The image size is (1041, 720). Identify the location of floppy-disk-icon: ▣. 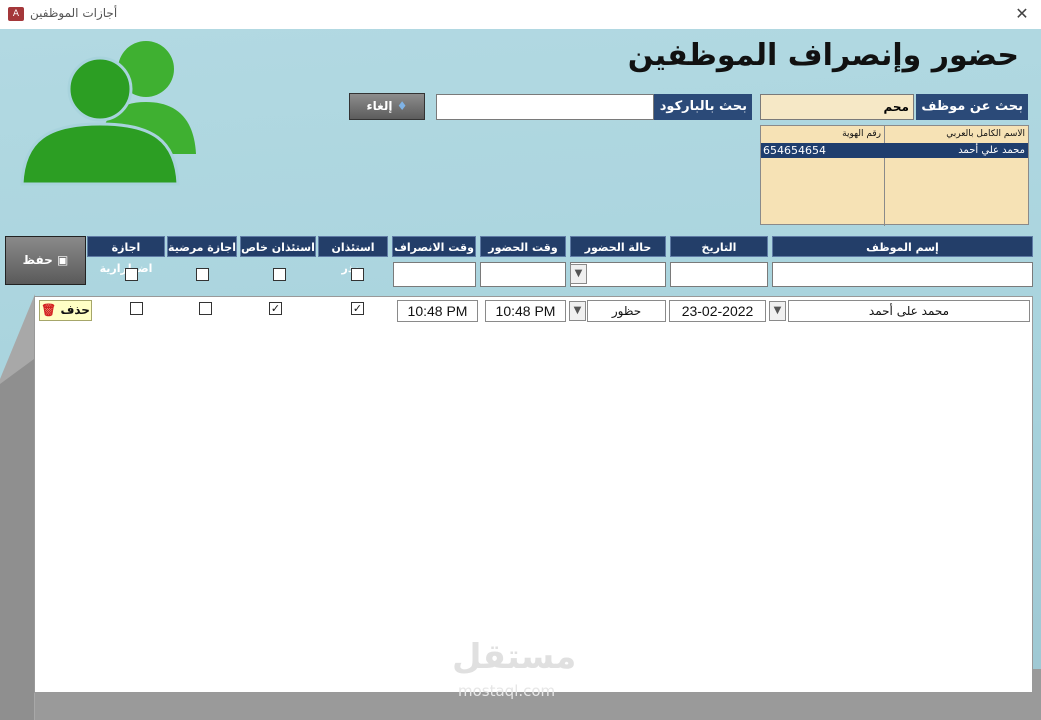
(62, 260).